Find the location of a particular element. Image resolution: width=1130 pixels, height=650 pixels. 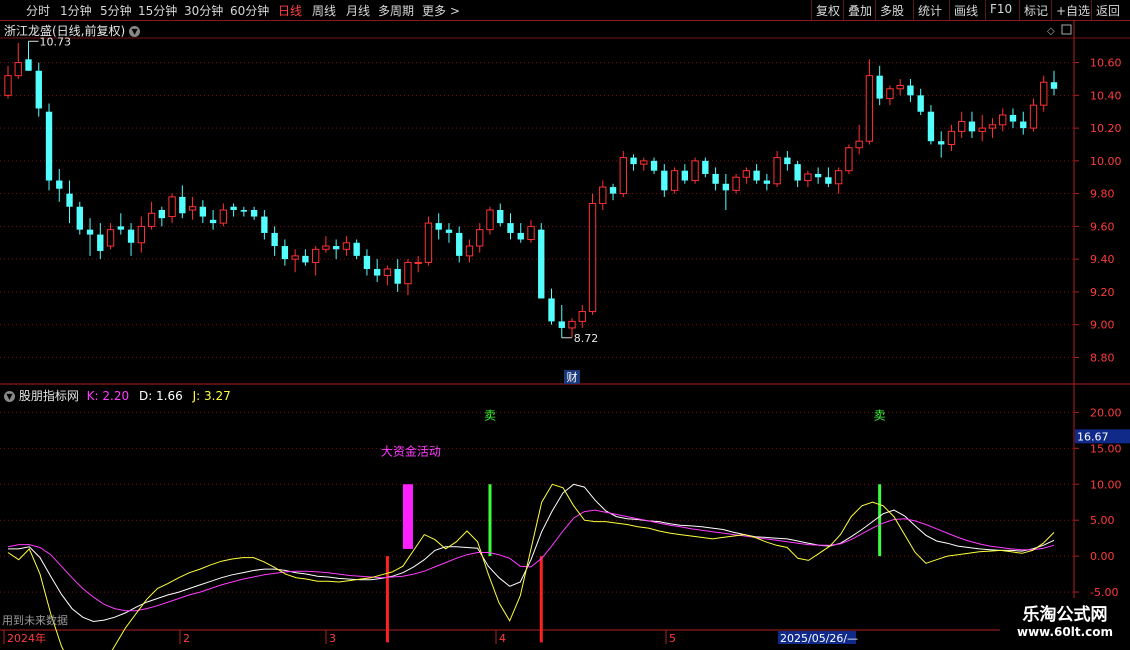

time-axis-label: 2024年 is located at coordinates (26, 638).